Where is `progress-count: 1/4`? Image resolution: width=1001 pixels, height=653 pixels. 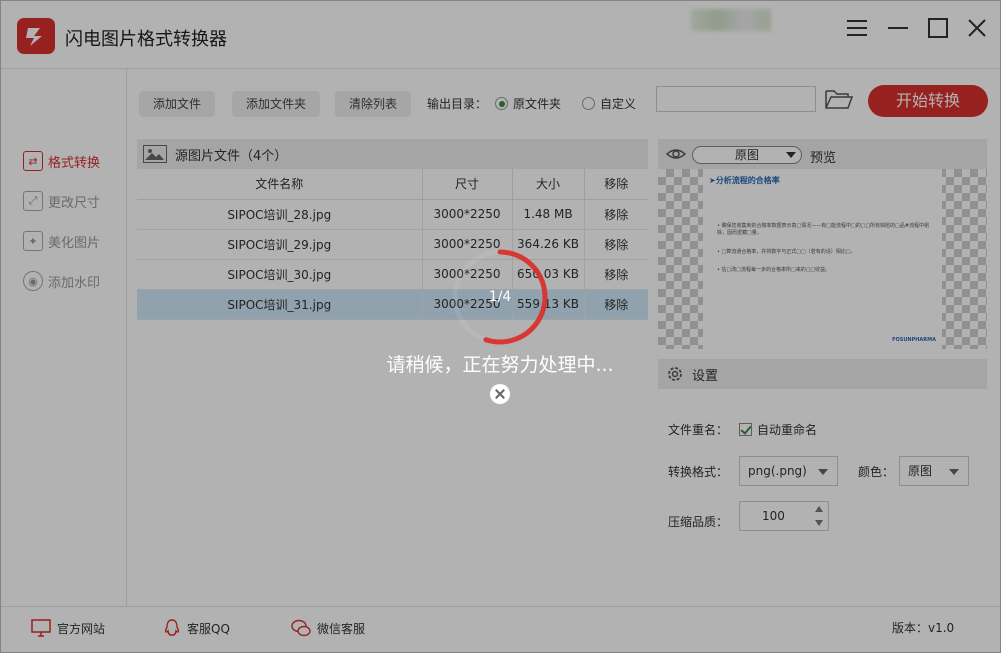
progress-count: 1/4 is located at coordinates (500, 297).